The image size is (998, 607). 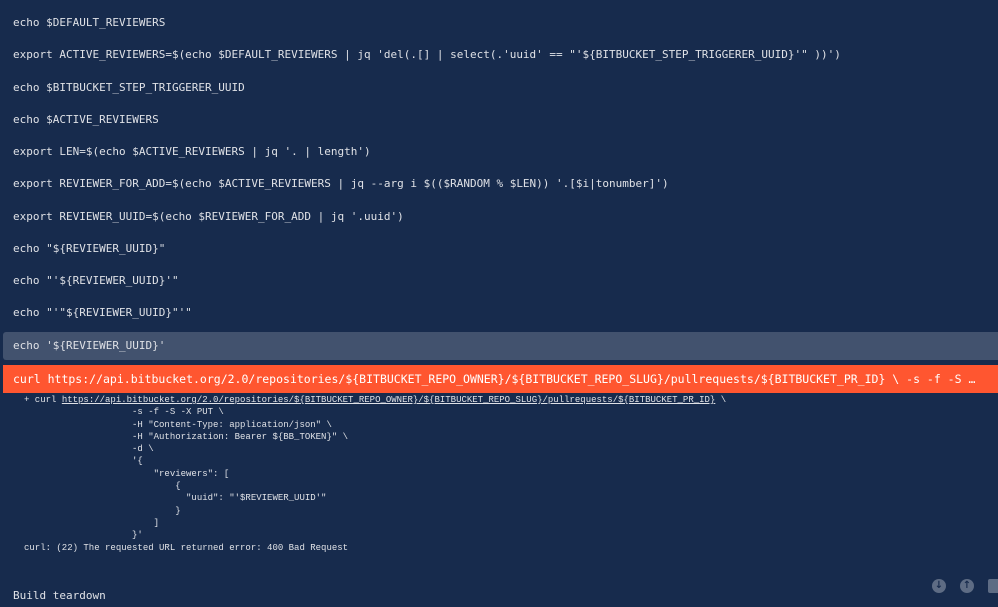 I want to click on output-line: -H "Authorization: Bearer ${BB_TOKEN}" \, so click(x=186, y=436).